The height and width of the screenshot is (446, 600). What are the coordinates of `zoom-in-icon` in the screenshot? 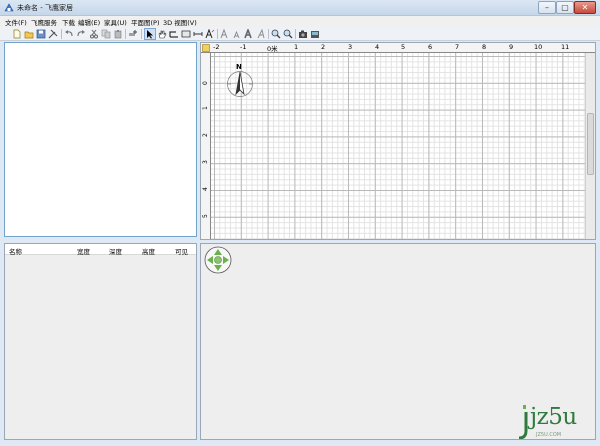 It's located at (276, 34).